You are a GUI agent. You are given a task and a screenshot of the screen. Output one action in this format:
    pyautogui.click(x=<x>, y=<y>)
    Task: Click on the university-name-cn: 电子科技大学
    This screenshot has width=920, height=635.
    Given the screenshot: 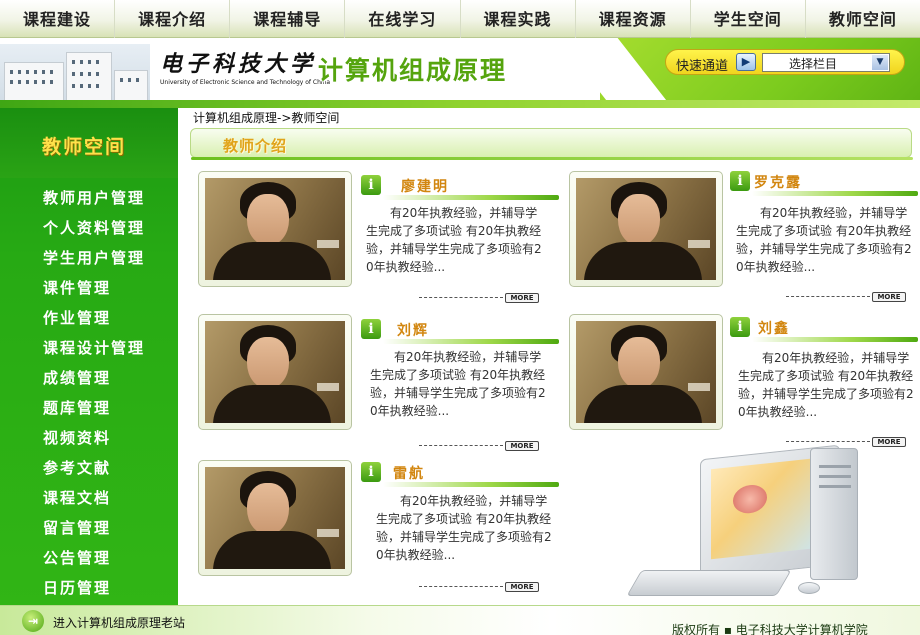 What is the action you would take?
    pyautogui.click(x=238, y=64)
    